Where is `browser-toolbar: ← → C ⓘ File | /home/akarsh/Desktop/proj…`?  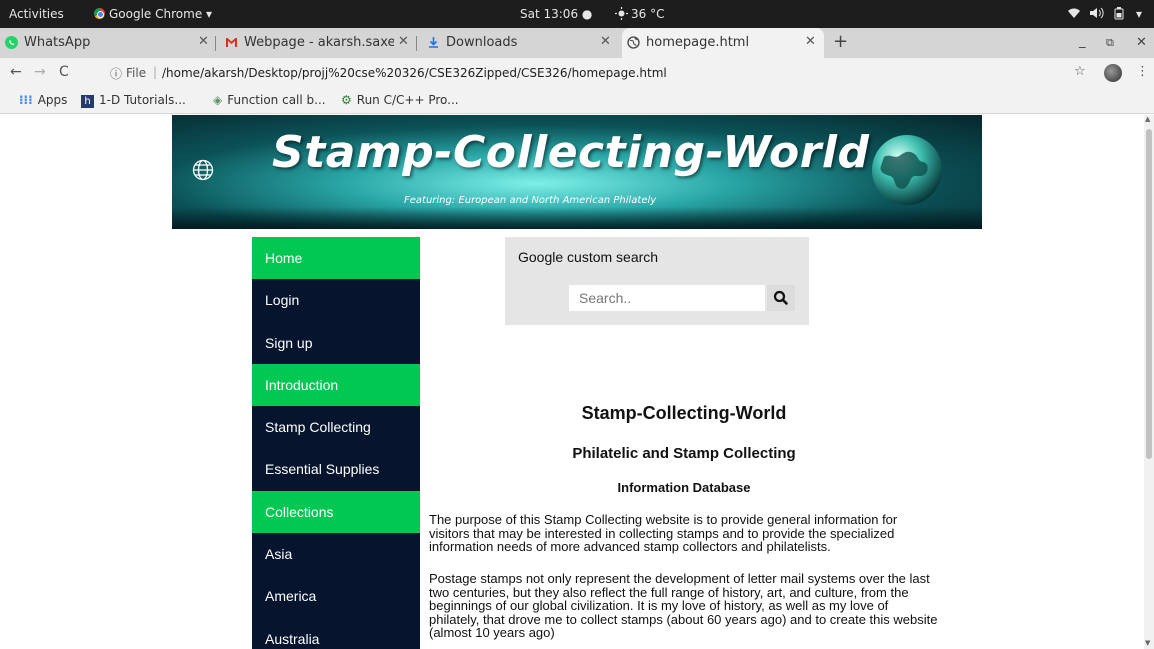 browser-toolbar: ← → C ⓘ File | /home/akarsh/Desktop/proj… is located at coordinates (577, 73).